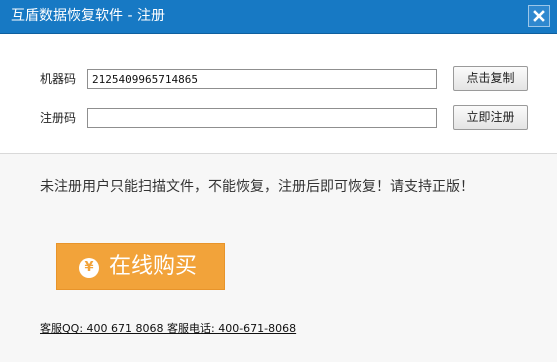  Describe the element at coordinates (490, 117) in the screenshot. I see `register-button: 立即注册` at that location.